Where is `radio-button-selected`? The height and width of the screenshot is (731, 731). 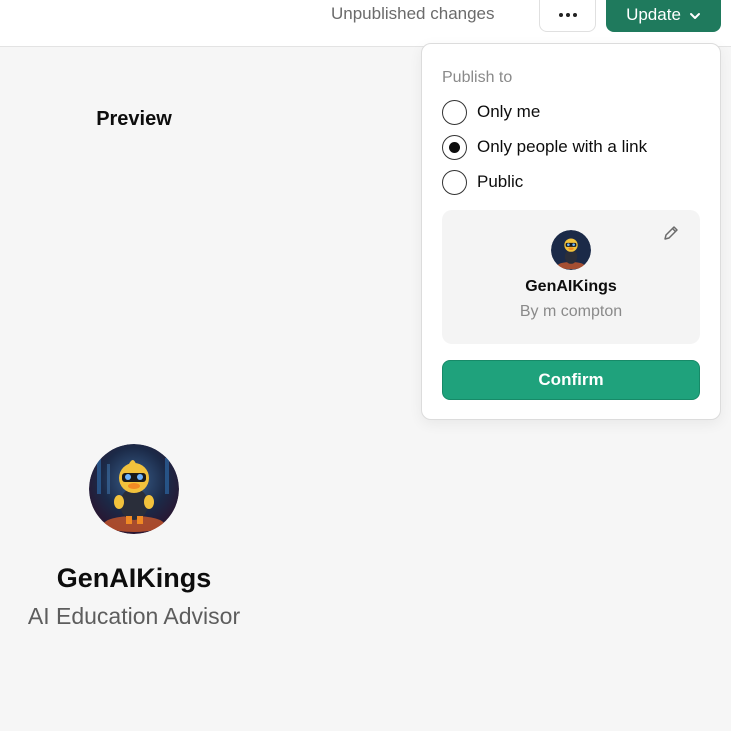
radio-button-selected is located at coordinates (454, 147).